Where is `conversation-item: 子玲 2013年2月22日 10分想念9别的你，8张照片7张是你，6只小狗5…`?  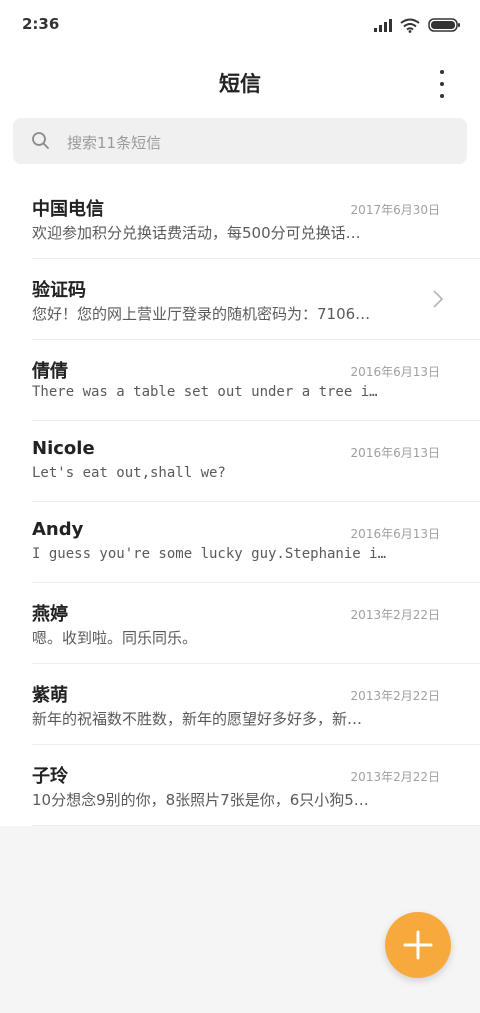
conversation-item: 子玲 2013年2月22日 10分想念9别的你，8张照片7张是你，6只小狗5… is located at coordinates (256, 785).